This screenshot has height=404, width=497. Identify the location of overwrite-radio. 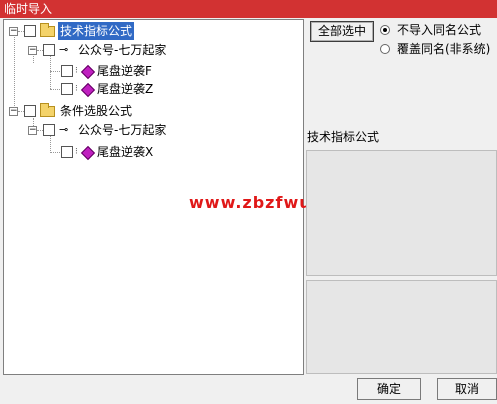
(385, 49).